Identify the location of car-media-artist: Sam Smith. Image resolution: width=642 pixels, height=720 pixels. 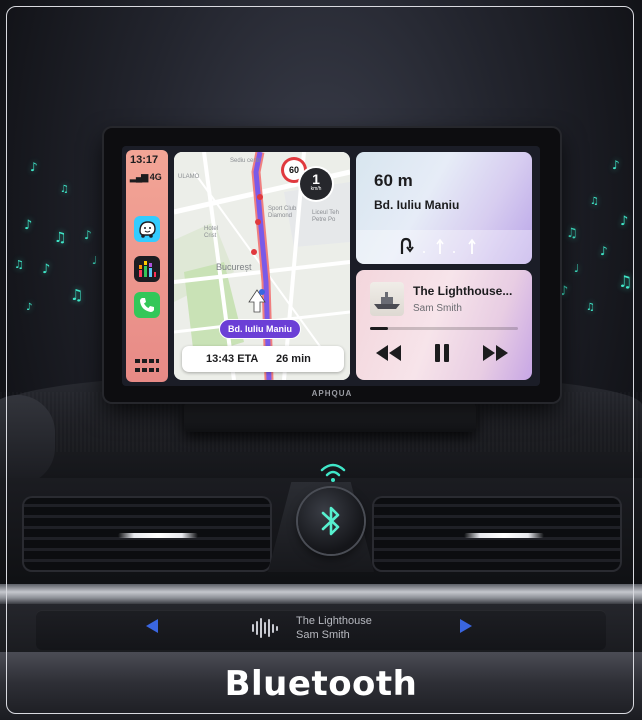
(323, 635).